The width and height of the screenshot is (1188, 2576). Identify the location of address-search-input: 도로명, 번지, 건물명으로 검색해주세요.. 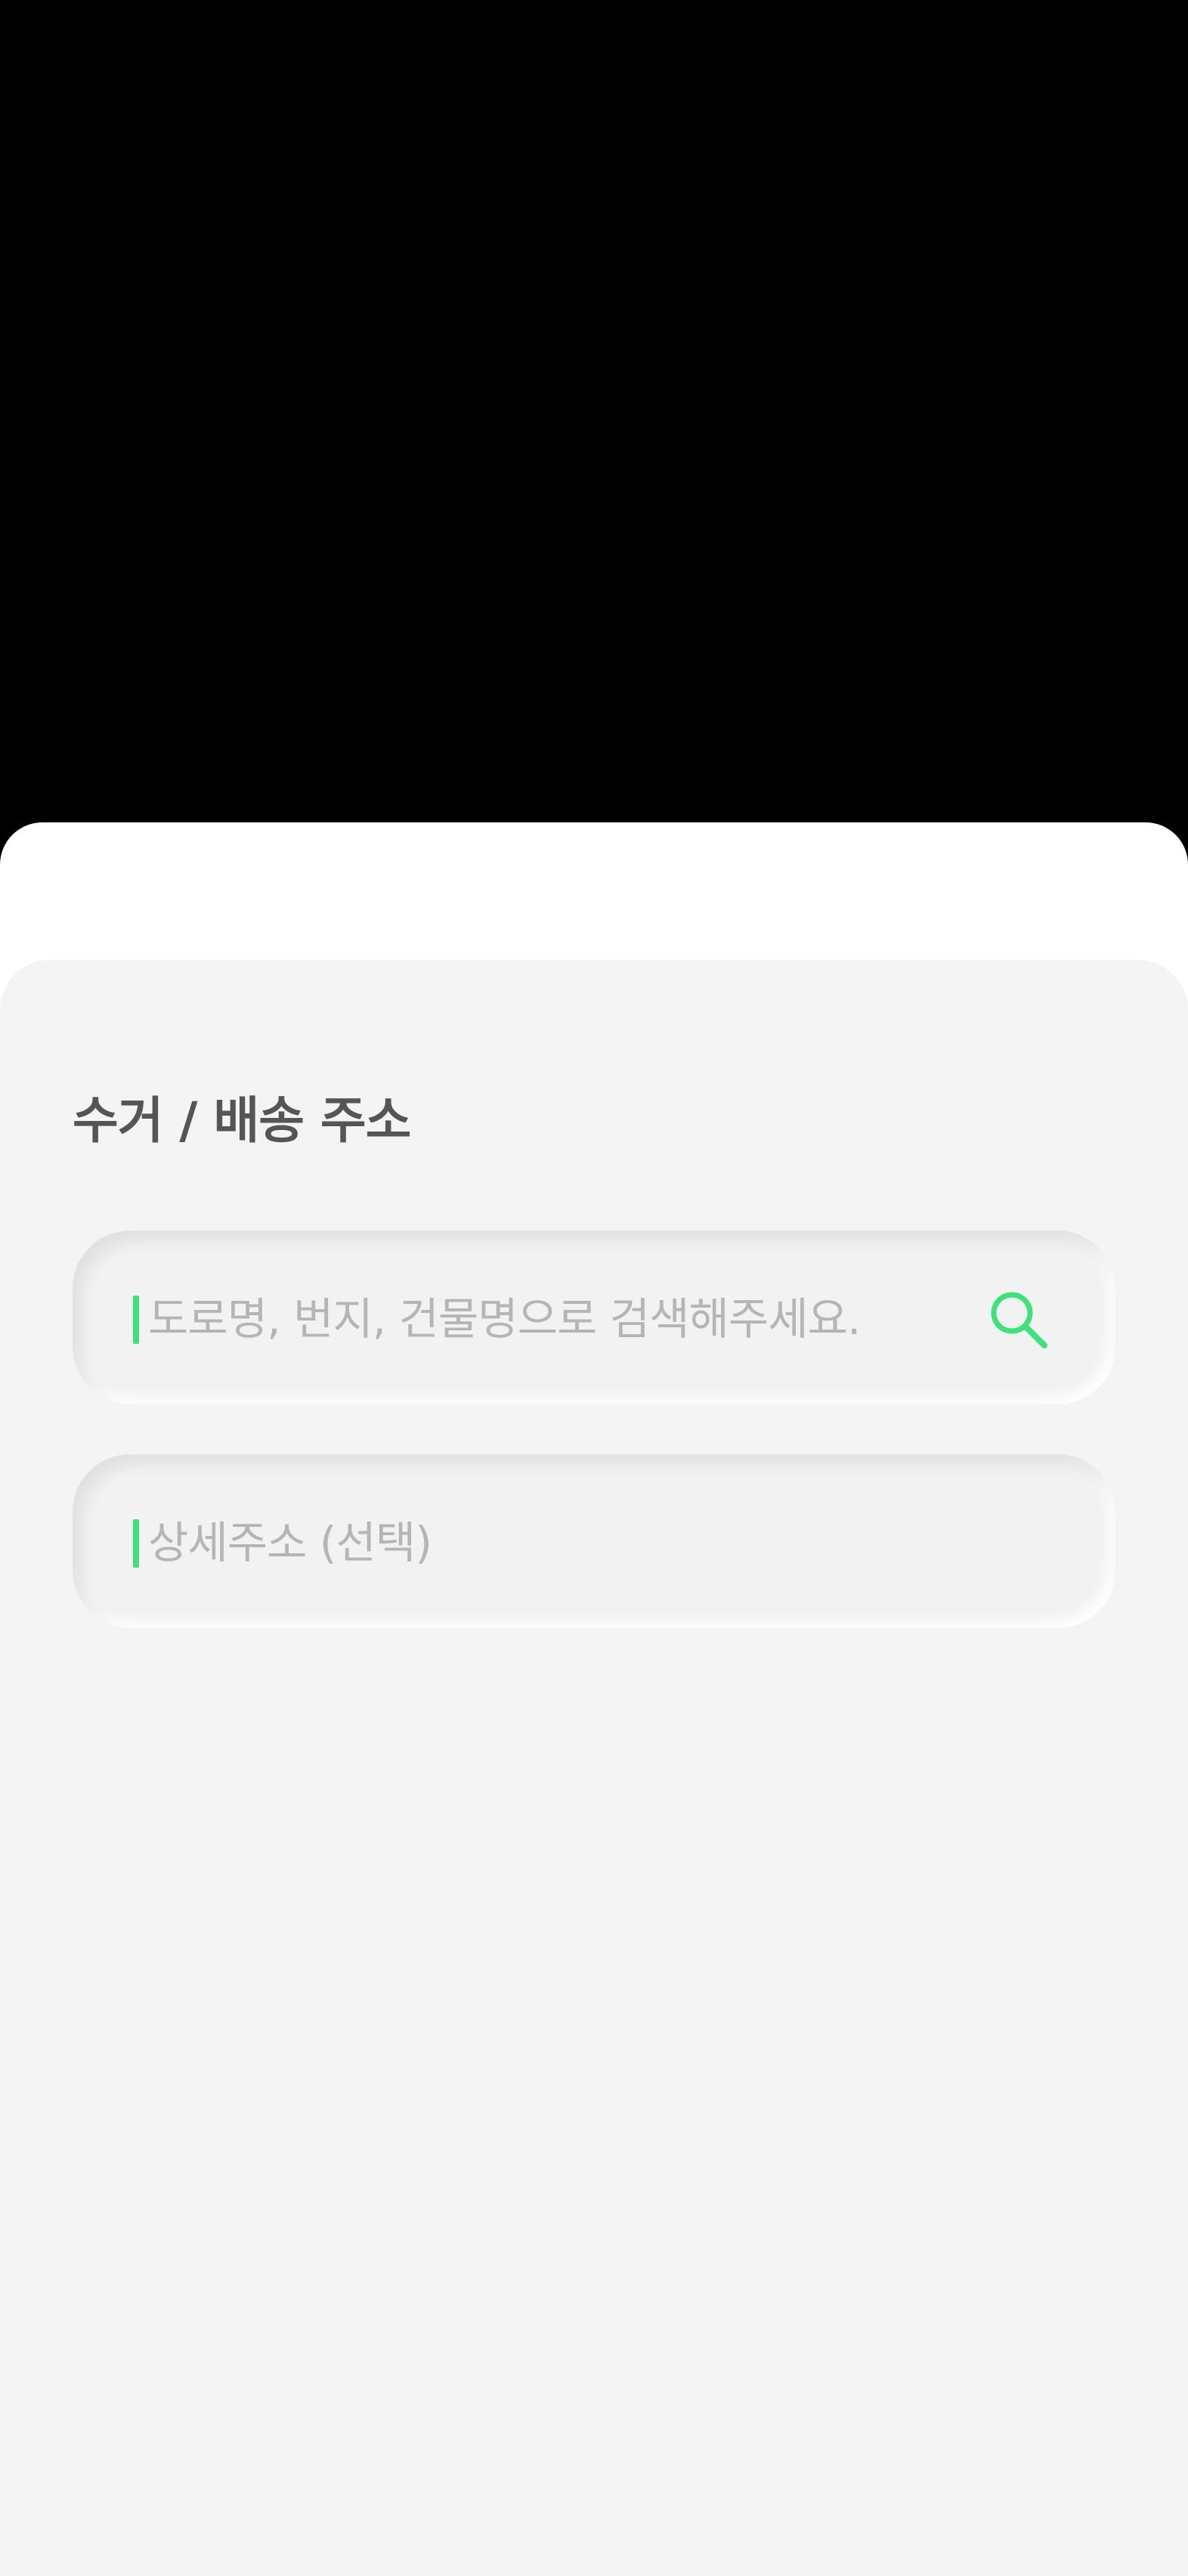
(594, 1317).